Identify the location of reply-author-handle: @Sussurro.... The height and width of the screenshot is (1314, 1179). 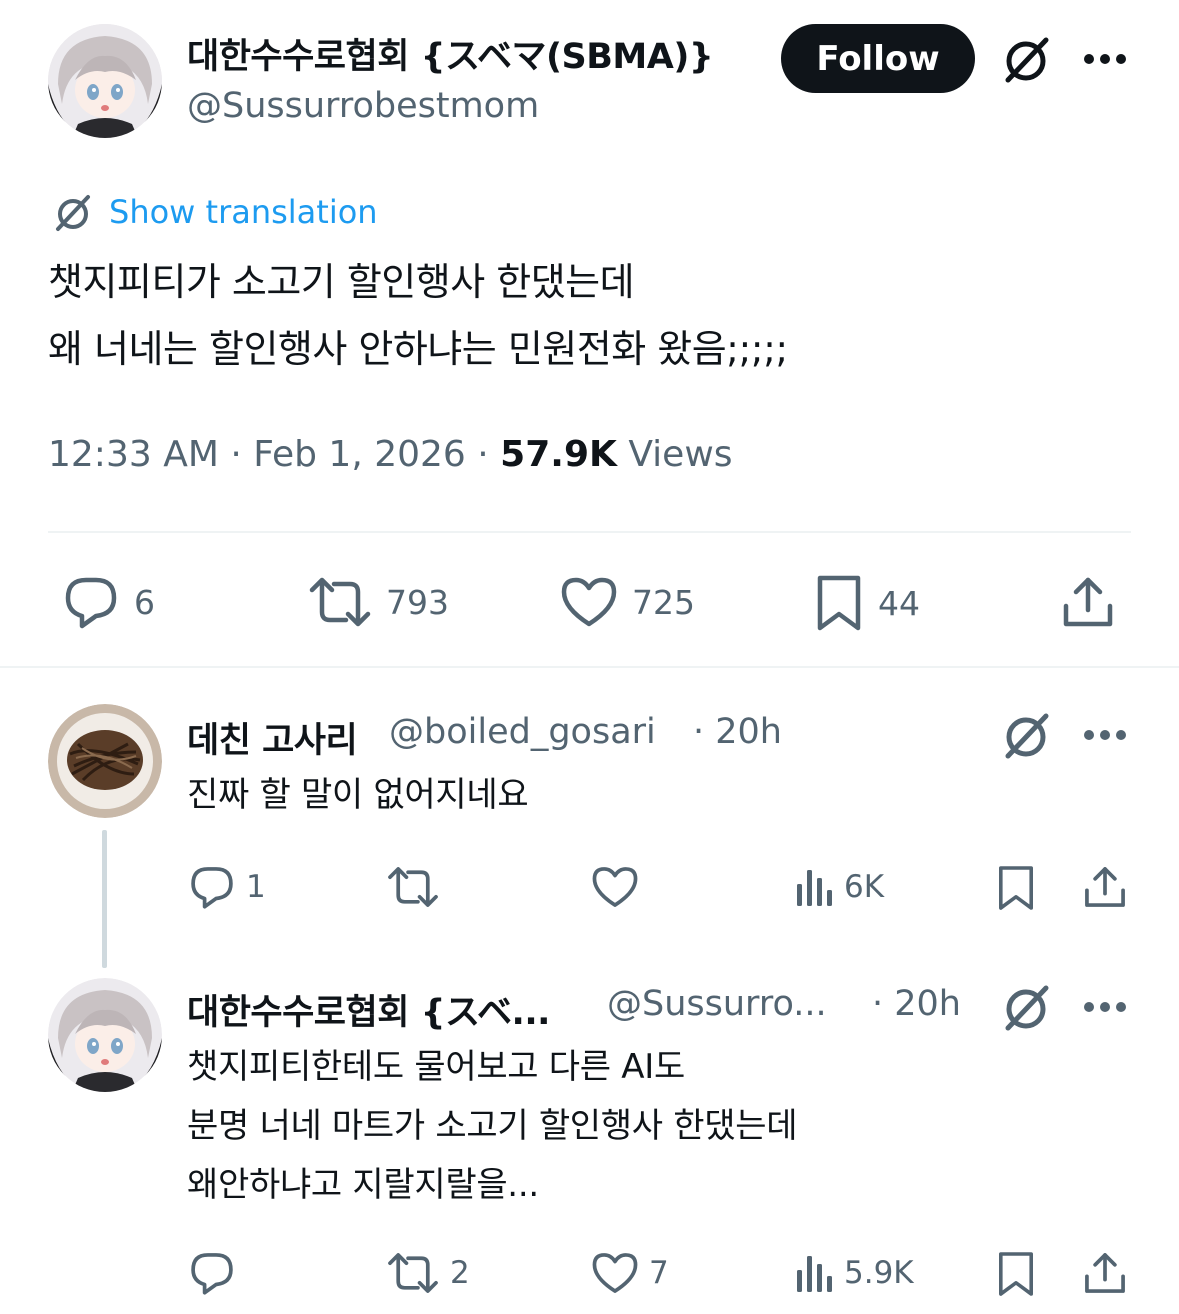
(717, 1004).